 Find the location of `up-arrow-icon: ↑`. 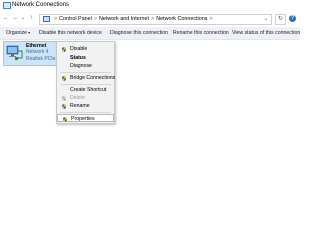

up-arrow-icon: ↑ is located at coordinates (31, 18).